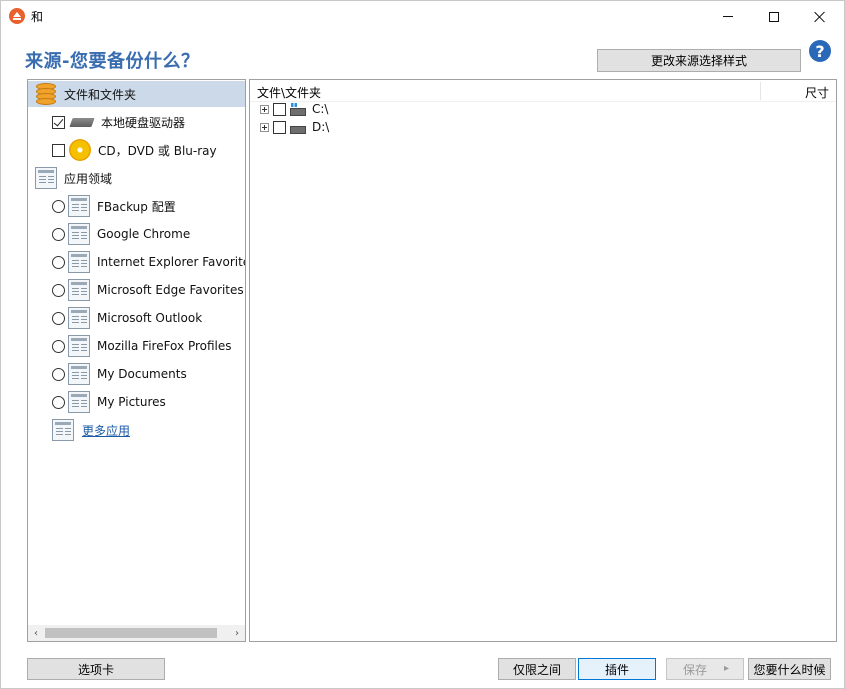 The image size is (845, 689). I want to click on source-item-outlook: Microsoft Outlook, so click(136, 318).